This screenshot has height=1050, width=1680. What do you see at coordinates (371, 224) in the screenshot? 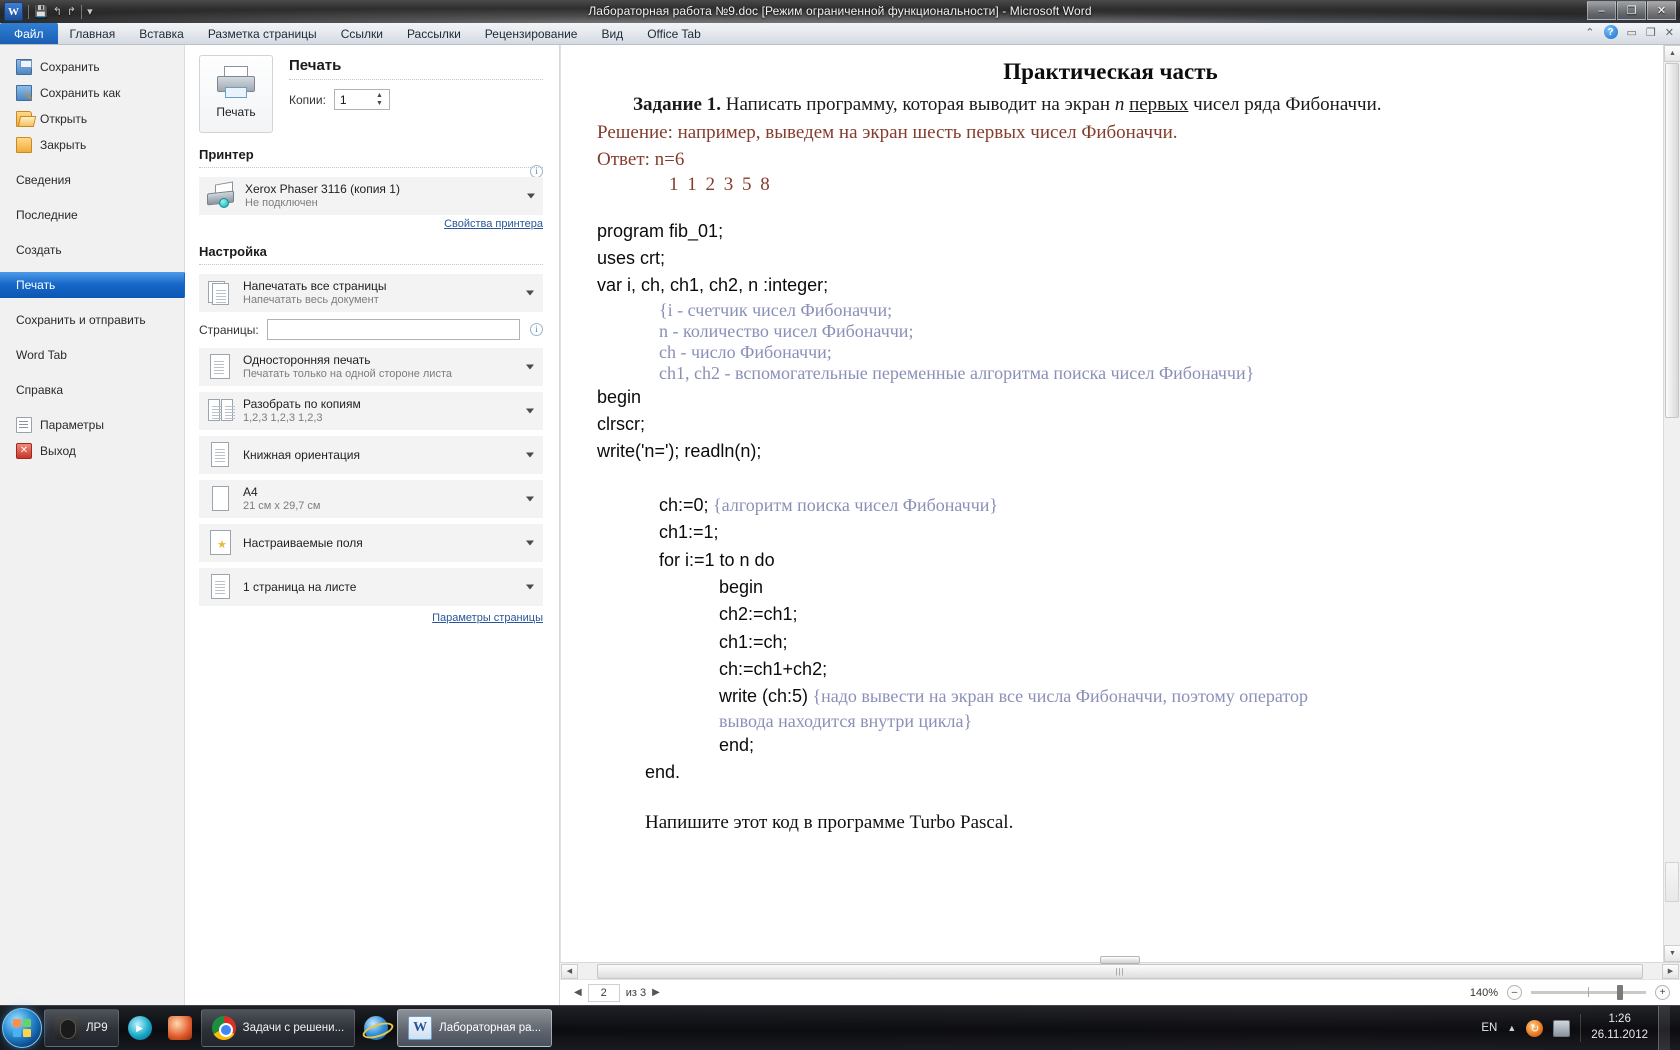
I see `printer-properties-link: Свойства принтера` at bounding box center [371, 224].